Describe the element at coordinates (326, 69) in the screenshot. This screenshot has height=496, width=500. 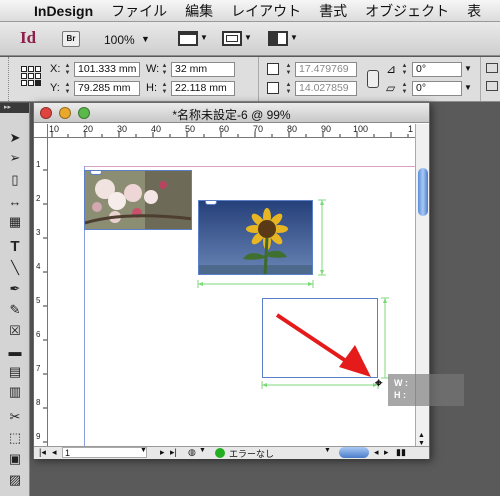
I see `scale-x-field: 17.479769` at that location.